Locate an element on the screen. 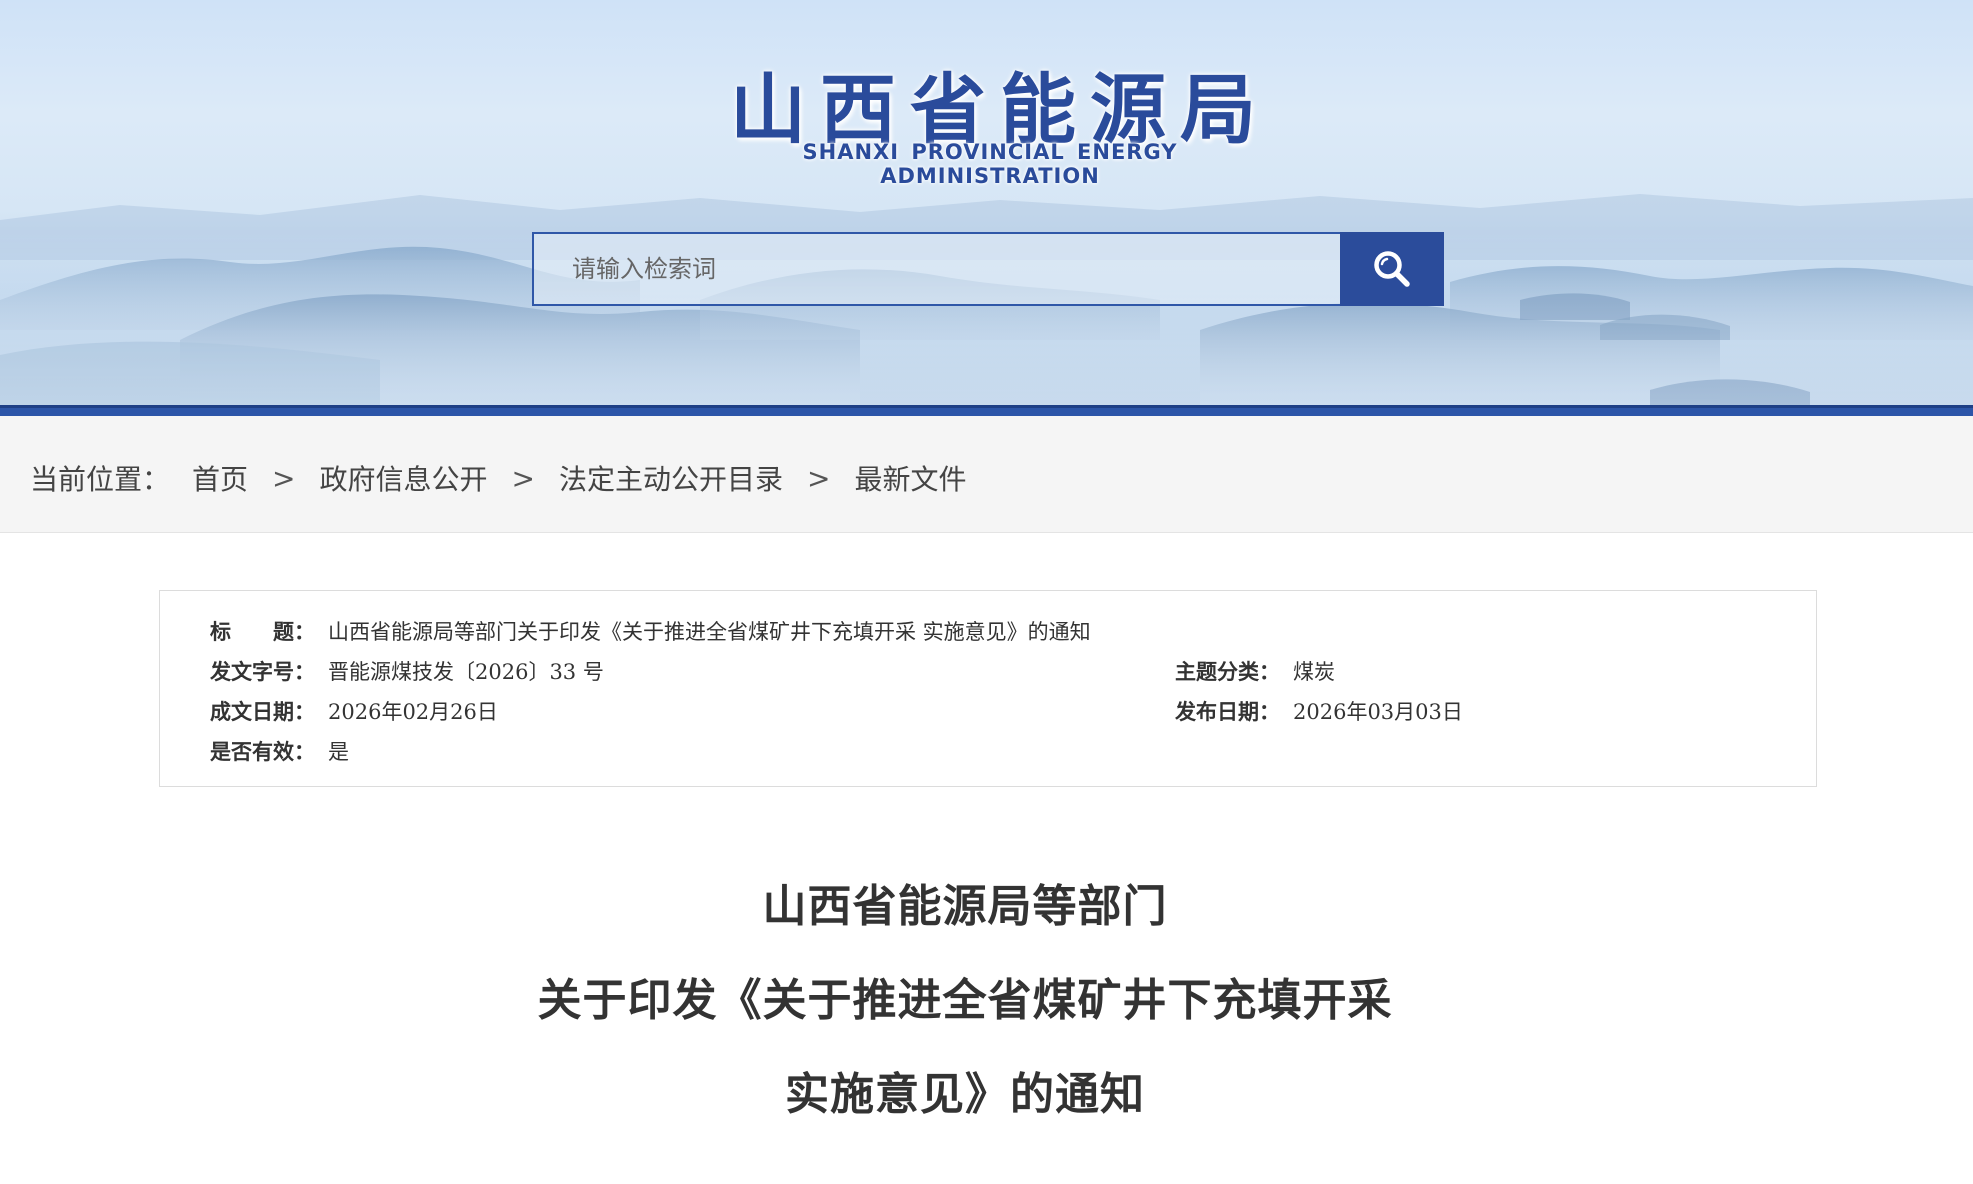 The image size is (1973, 1184). meta-publish-value: 2026年03月03日 is located at coordinates (1378, 712).